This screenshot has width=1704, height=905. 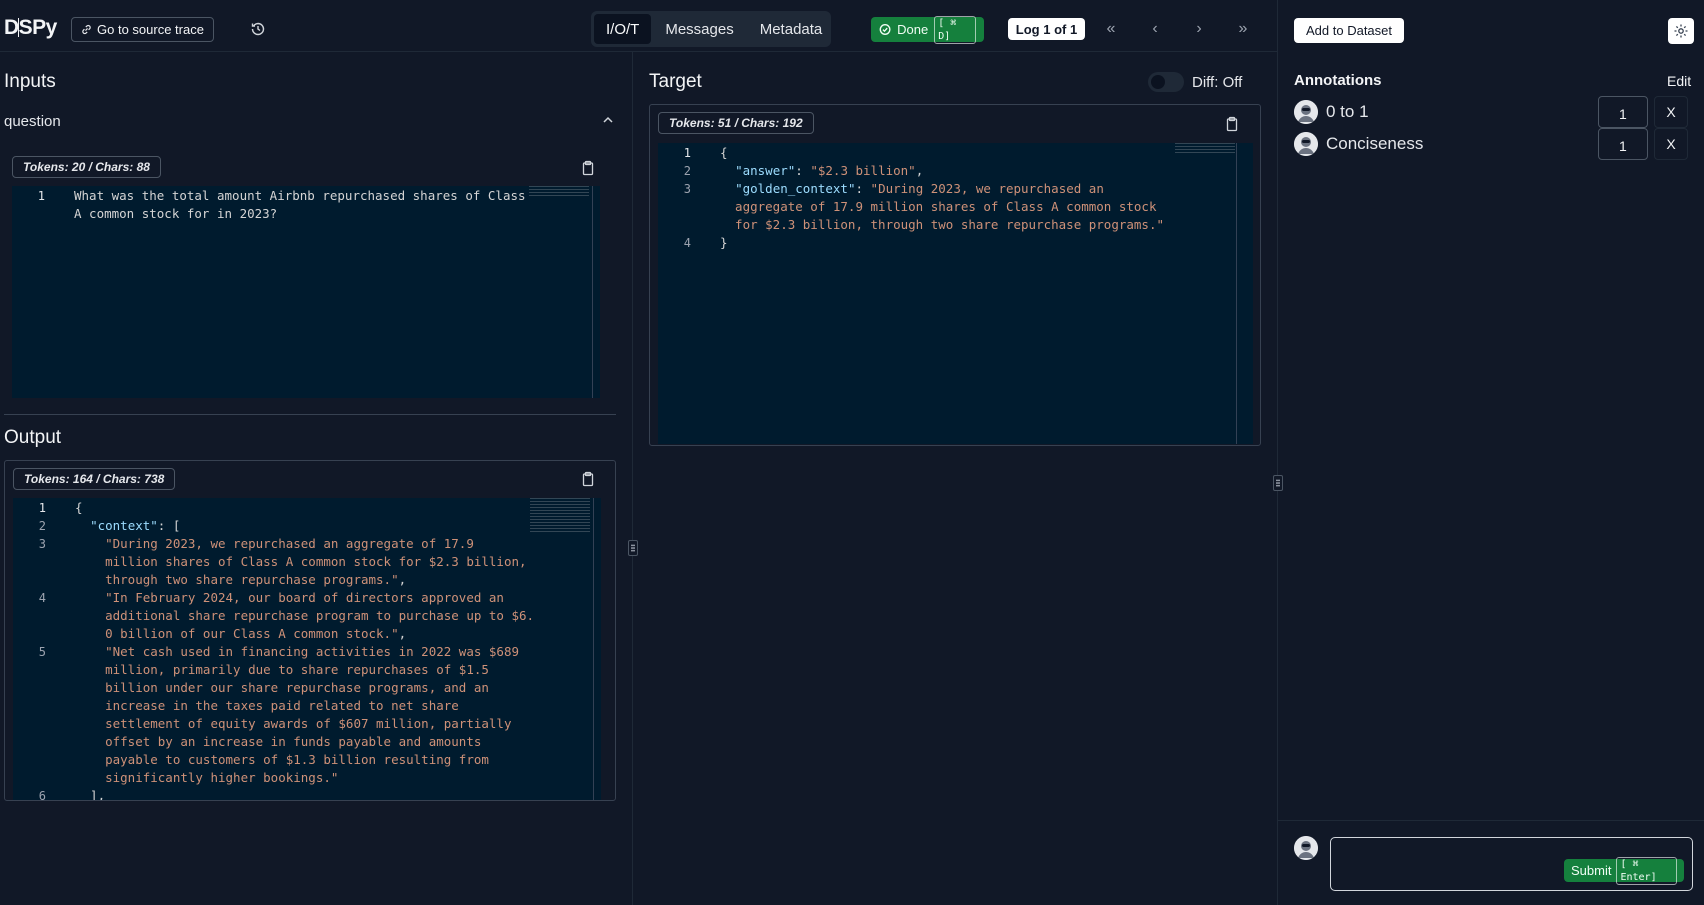 What do you see at coordinates (150, 29) in the screenshot?
I see `source-trace-label: Go to source trace` at bounding box center [150, 29].